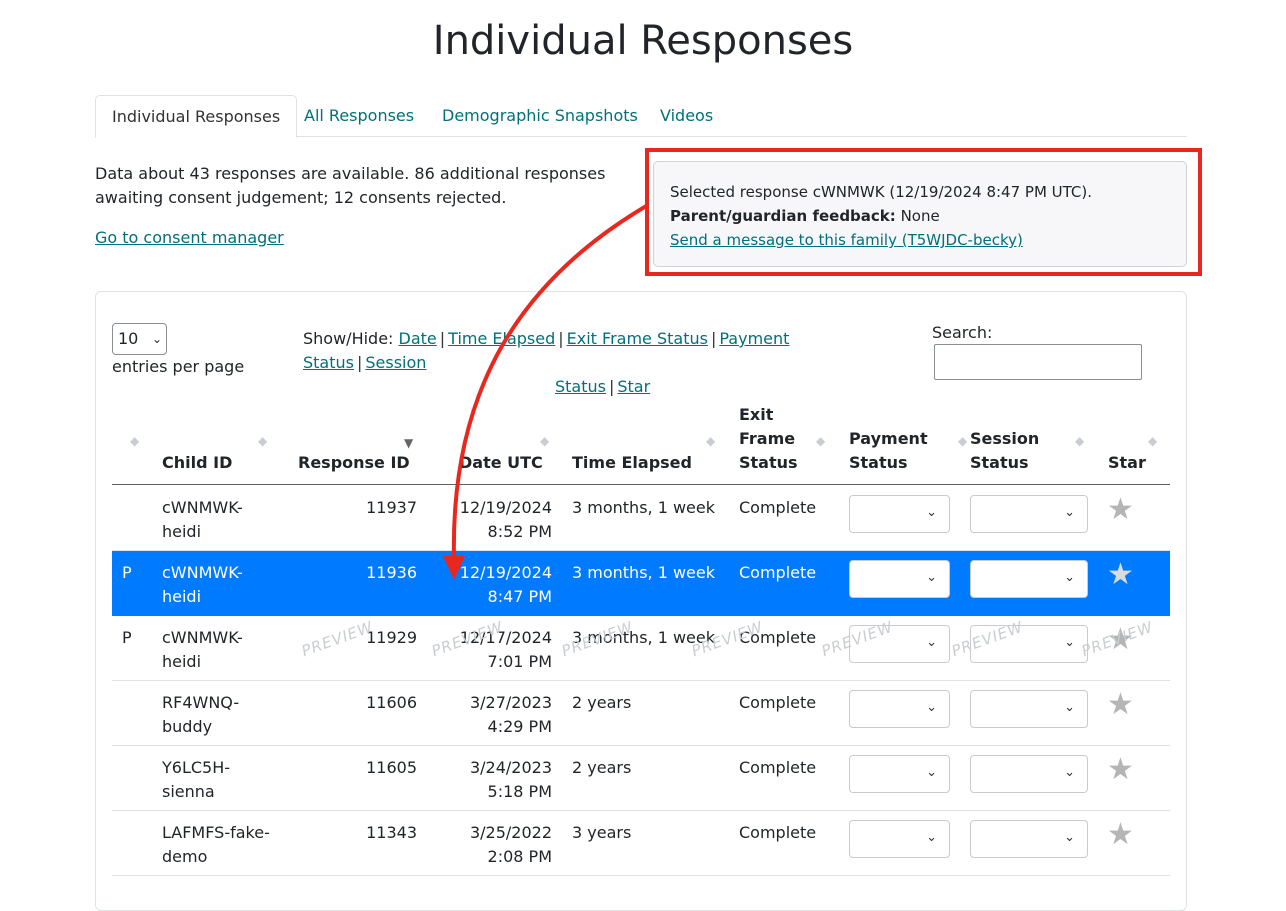 The height and width of the screenshot is (911, 1286). What do you see at coordinates (1127, 463) in the screenshot?
I see `column-star: Star` at bounding box center [1127, 463].